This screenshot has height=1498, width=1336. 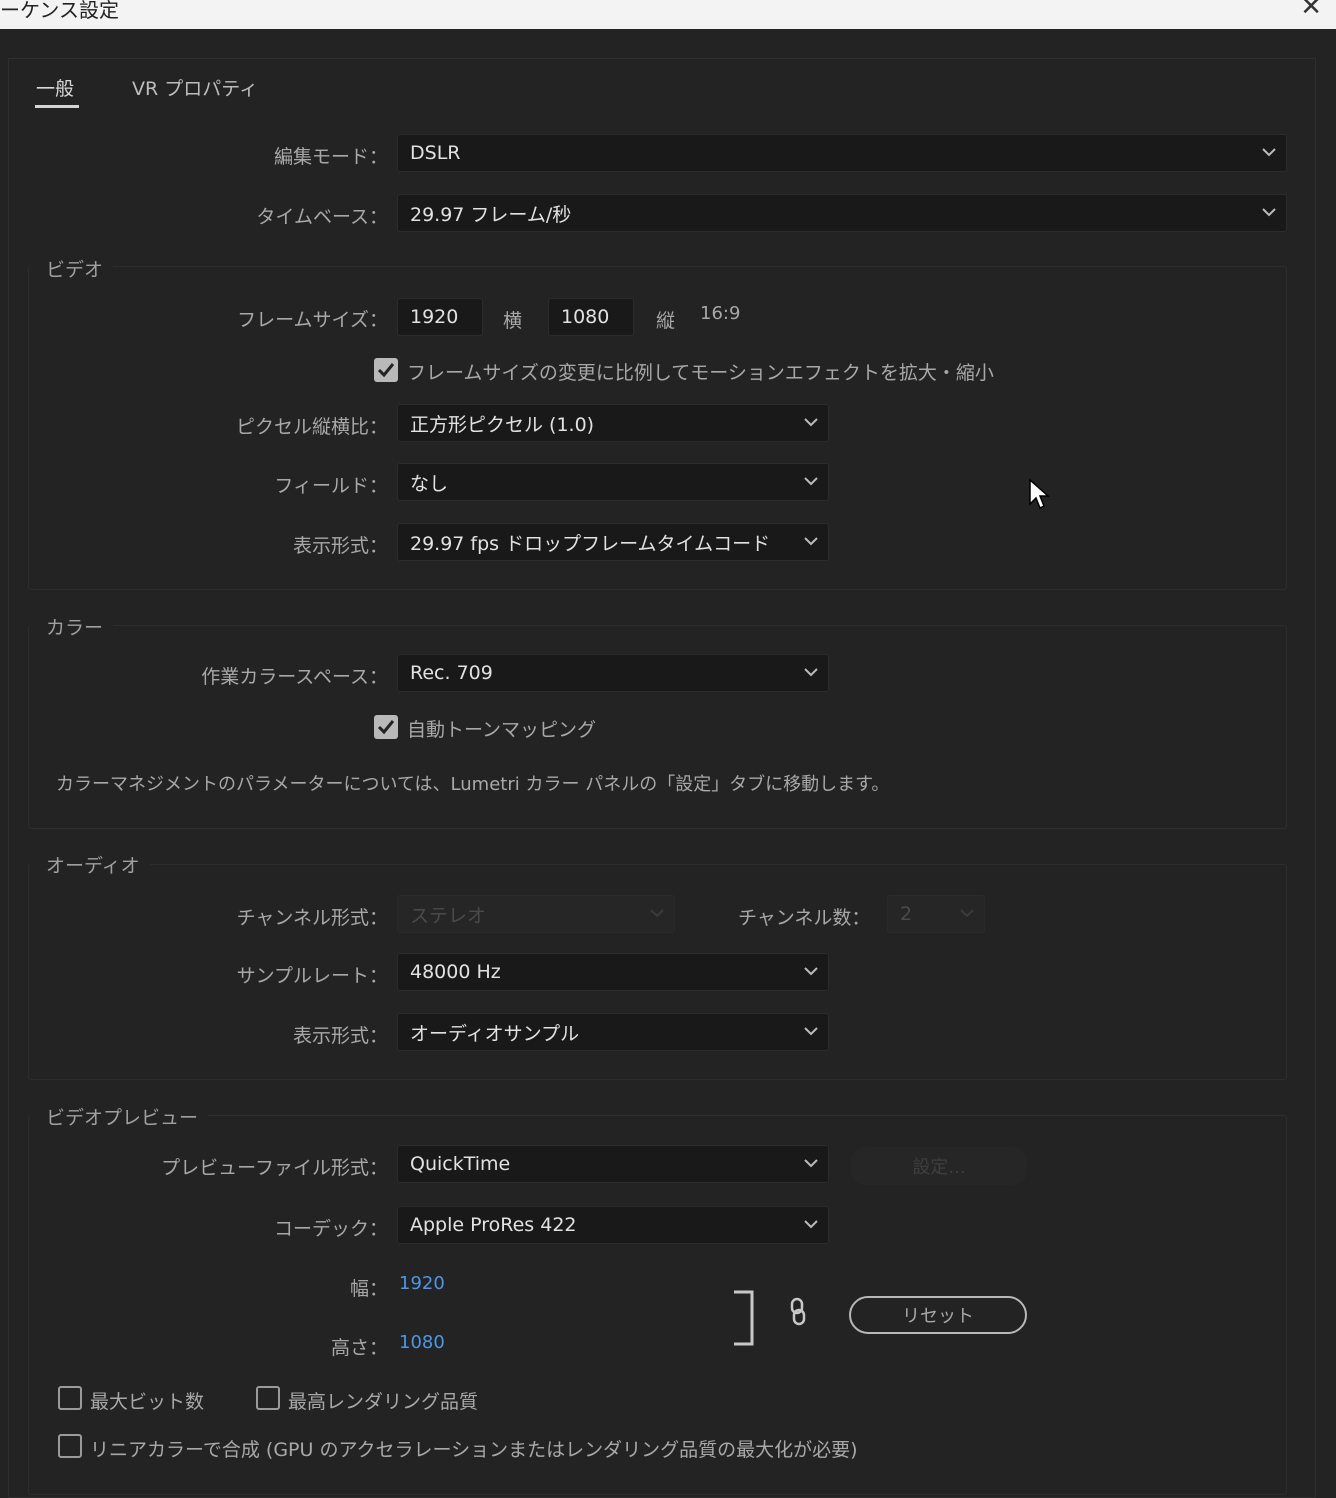 What do you see at coordinates (936, 914) in the screenshot?
I see `channel-count-select: 2` at bounding box center [936, 914].